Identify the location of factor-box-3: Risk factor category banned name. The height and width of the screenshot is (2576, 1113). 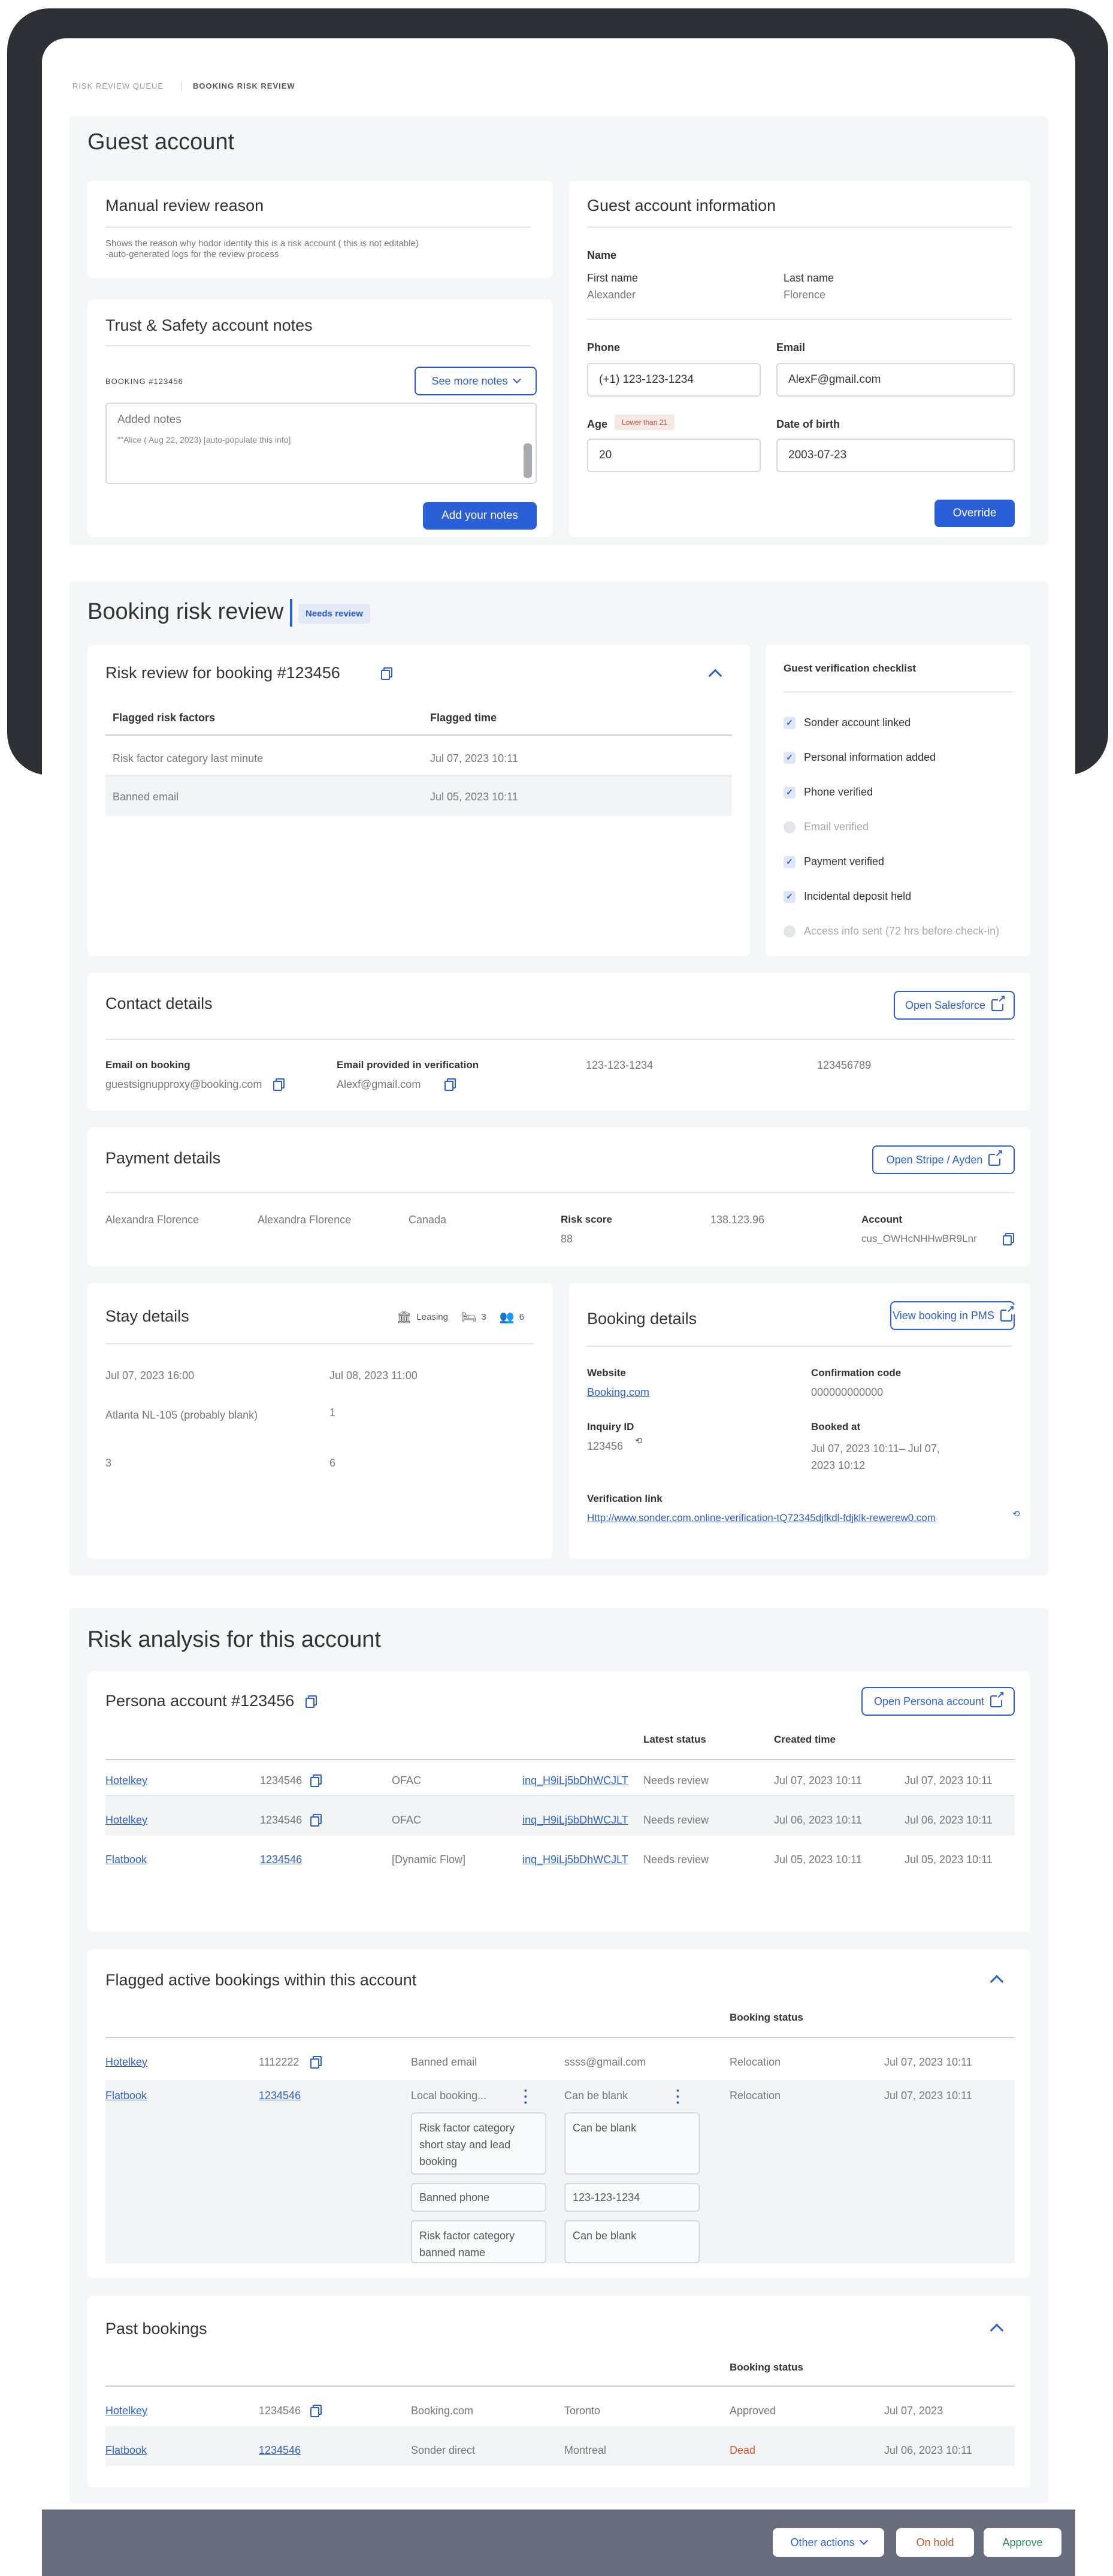
(478, 2241).